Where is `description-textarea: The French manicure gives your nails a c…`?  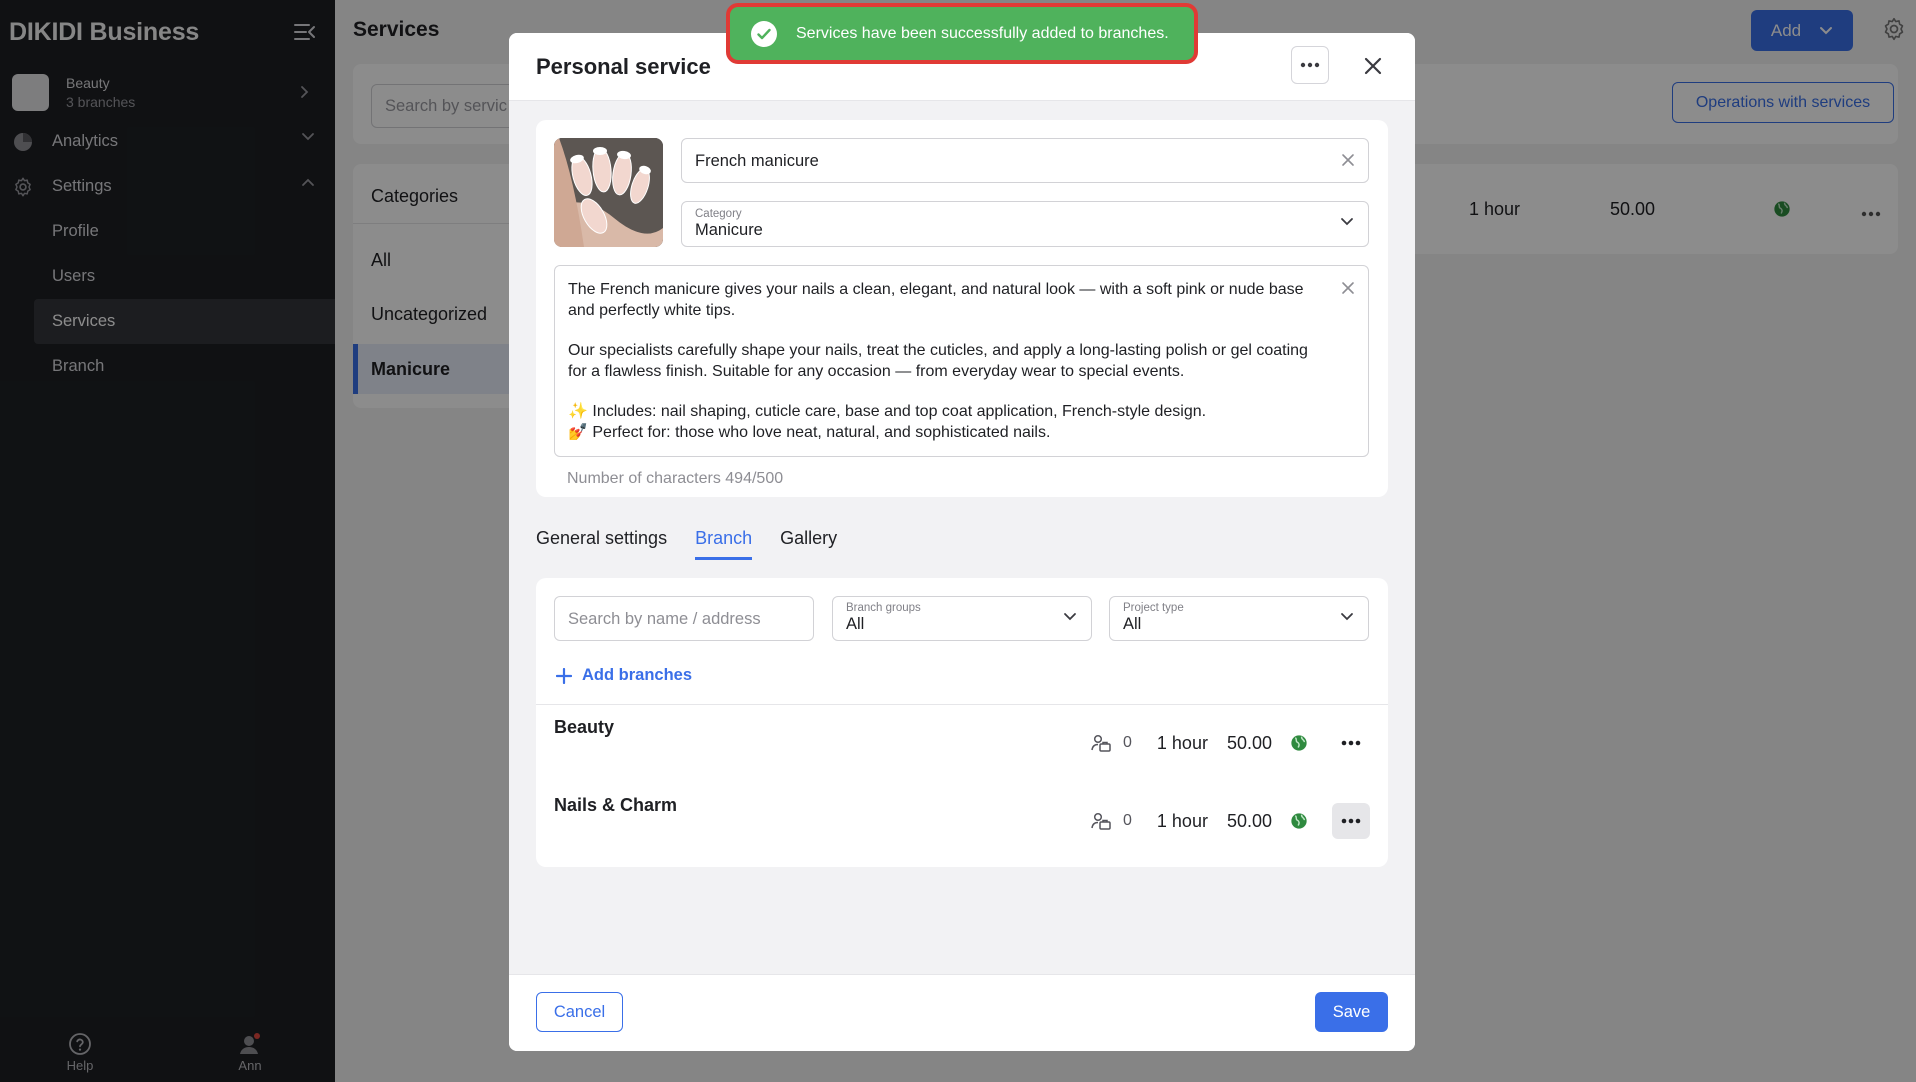 description-textarea: The French manicure gives your nails a c… is located at coordinates (961, 361).